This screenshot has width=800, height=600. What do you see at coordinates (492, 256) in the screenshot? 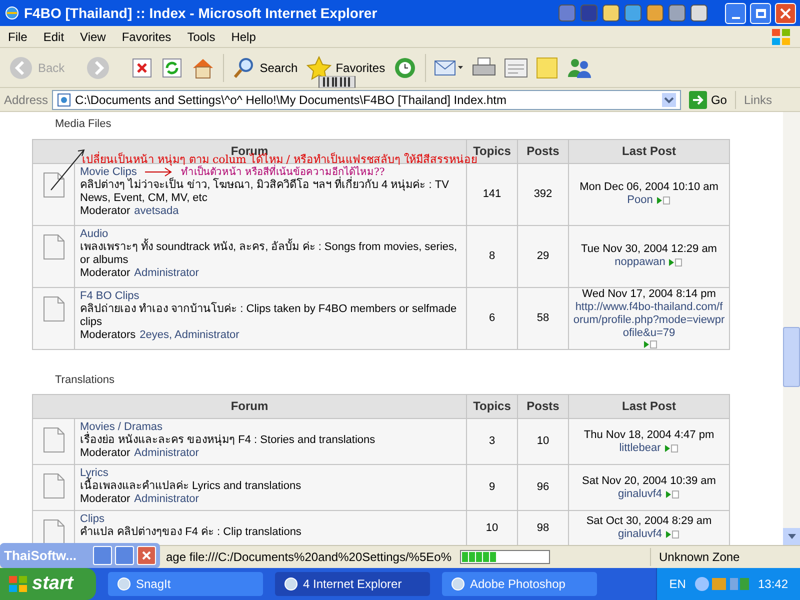
I see `topics-cell: 8` at bounding box center [492, 256].